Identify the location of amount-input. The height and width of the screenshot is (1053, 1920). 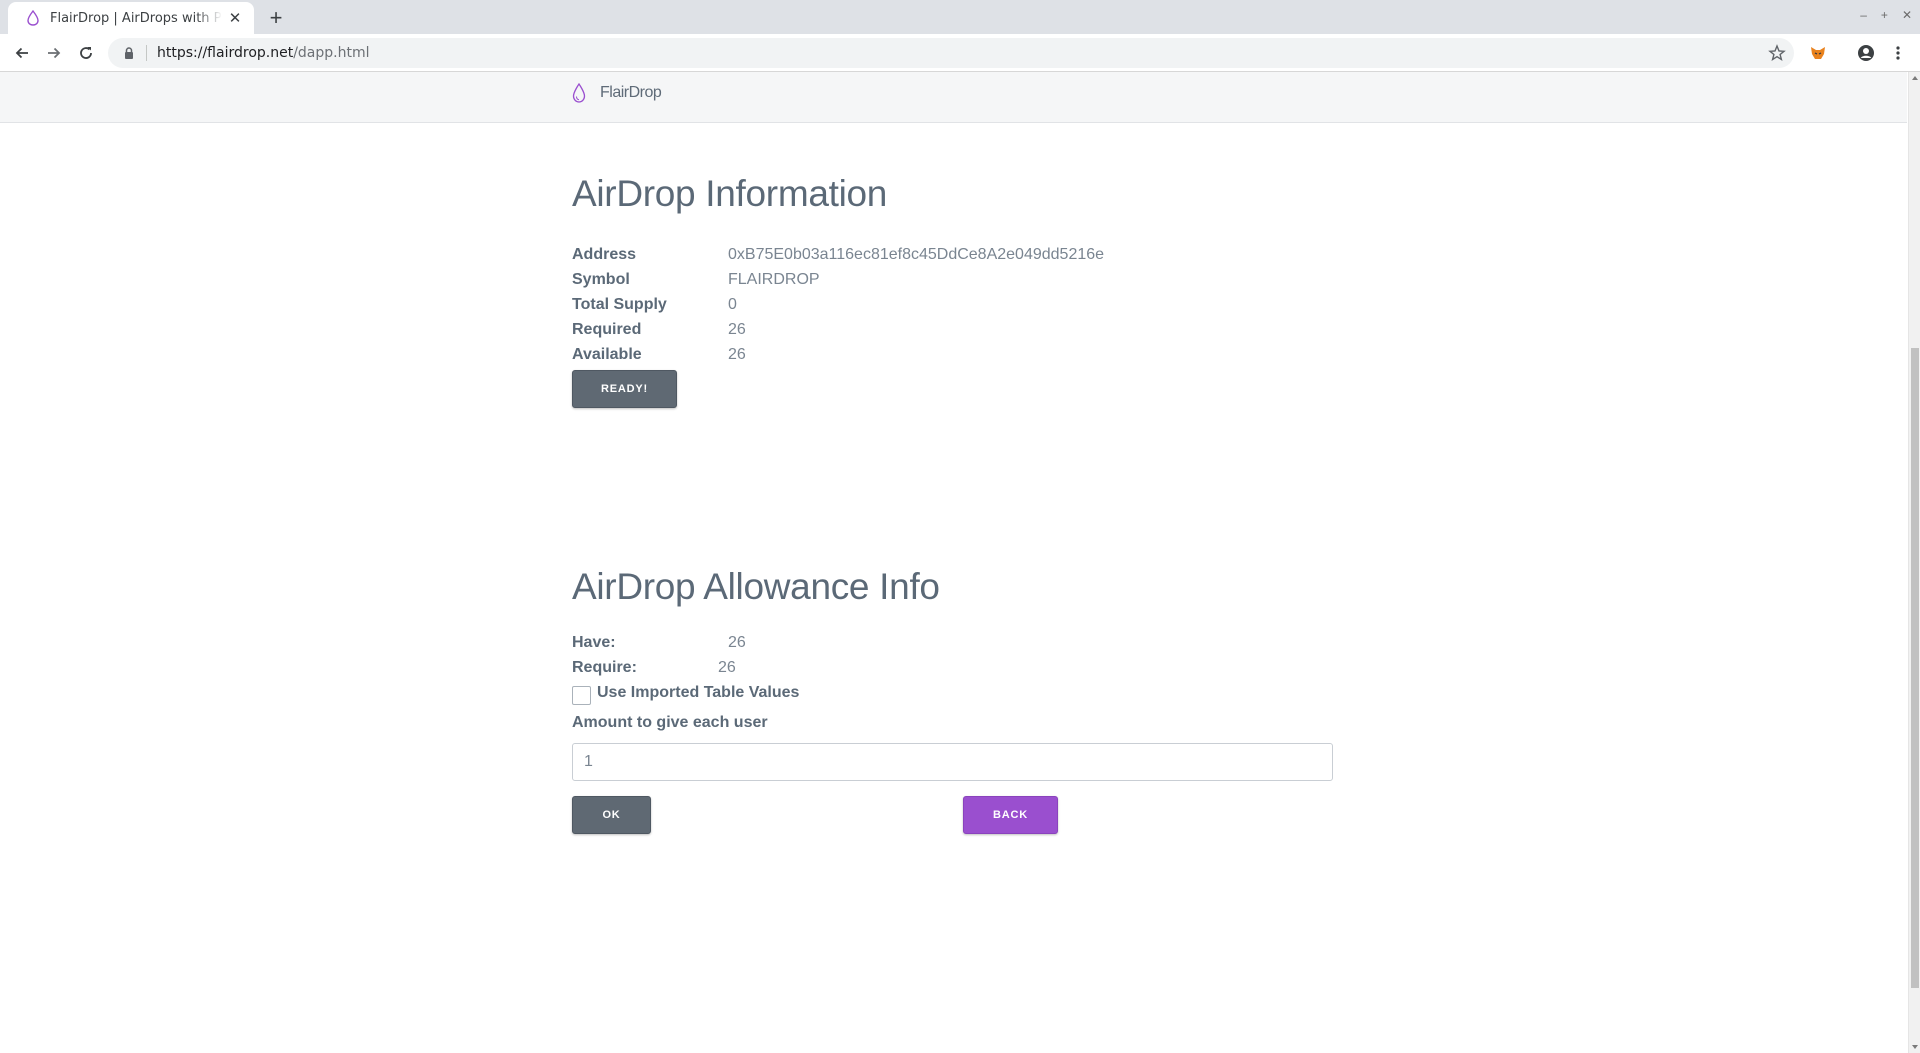
(952, 762).